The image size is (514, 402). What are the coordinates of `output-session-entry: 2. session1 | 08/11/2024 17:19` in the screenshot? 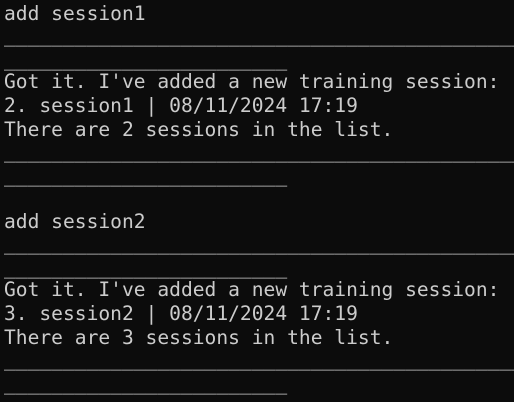 It's located at (181, 105).